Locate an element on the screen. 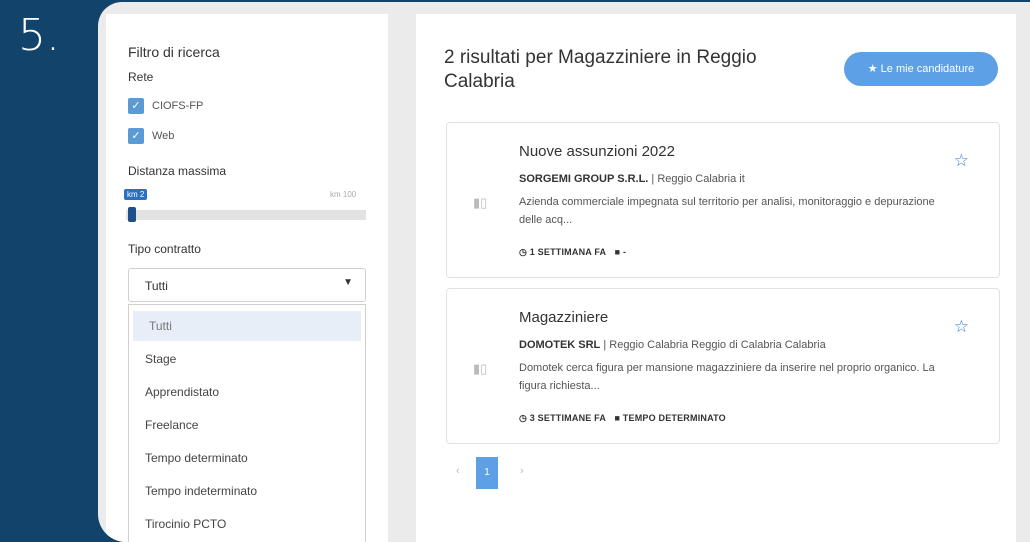 The width and height of the screenshot is (1030, 542). checkbox-ciofs-label: CIOFS-FP is located at coordinates (178, 106).